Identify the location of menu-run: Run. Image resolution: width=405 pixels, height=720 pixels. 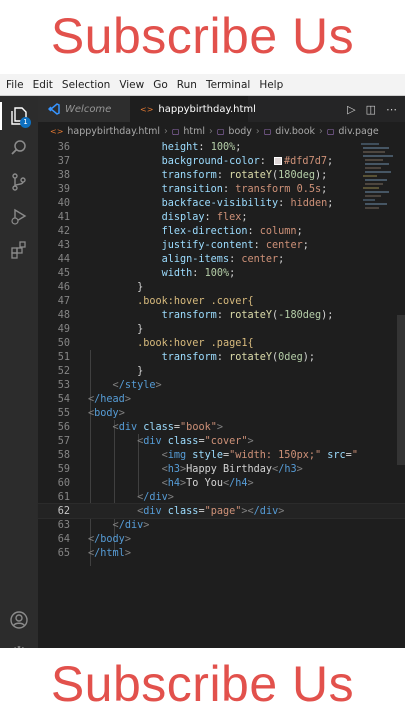
(187, 85).